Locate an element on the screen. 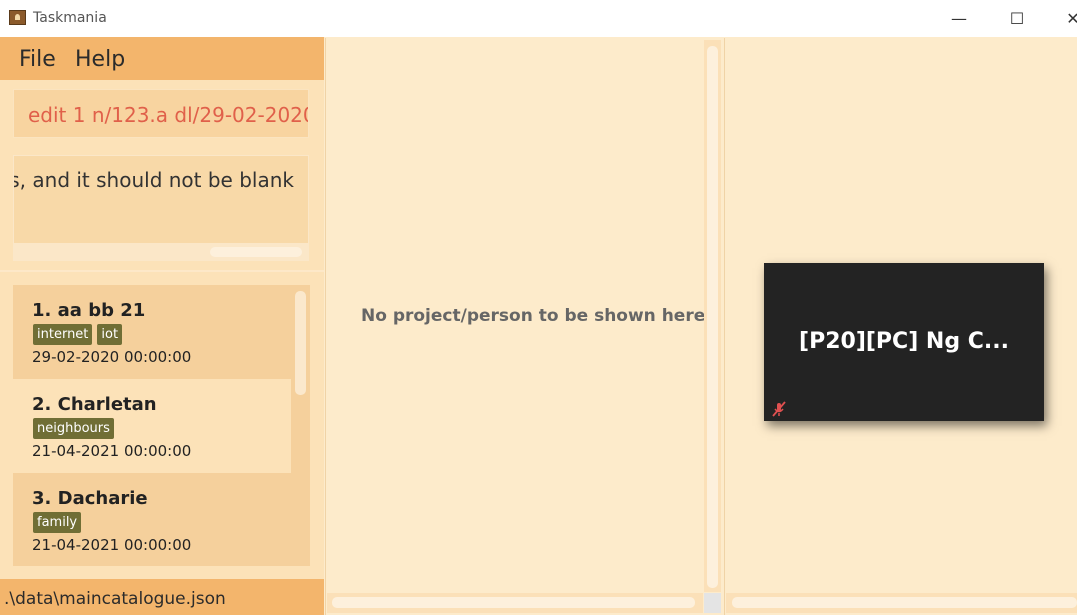  result-message: aces, and it should not be blank is located at coordinates (154, 180).